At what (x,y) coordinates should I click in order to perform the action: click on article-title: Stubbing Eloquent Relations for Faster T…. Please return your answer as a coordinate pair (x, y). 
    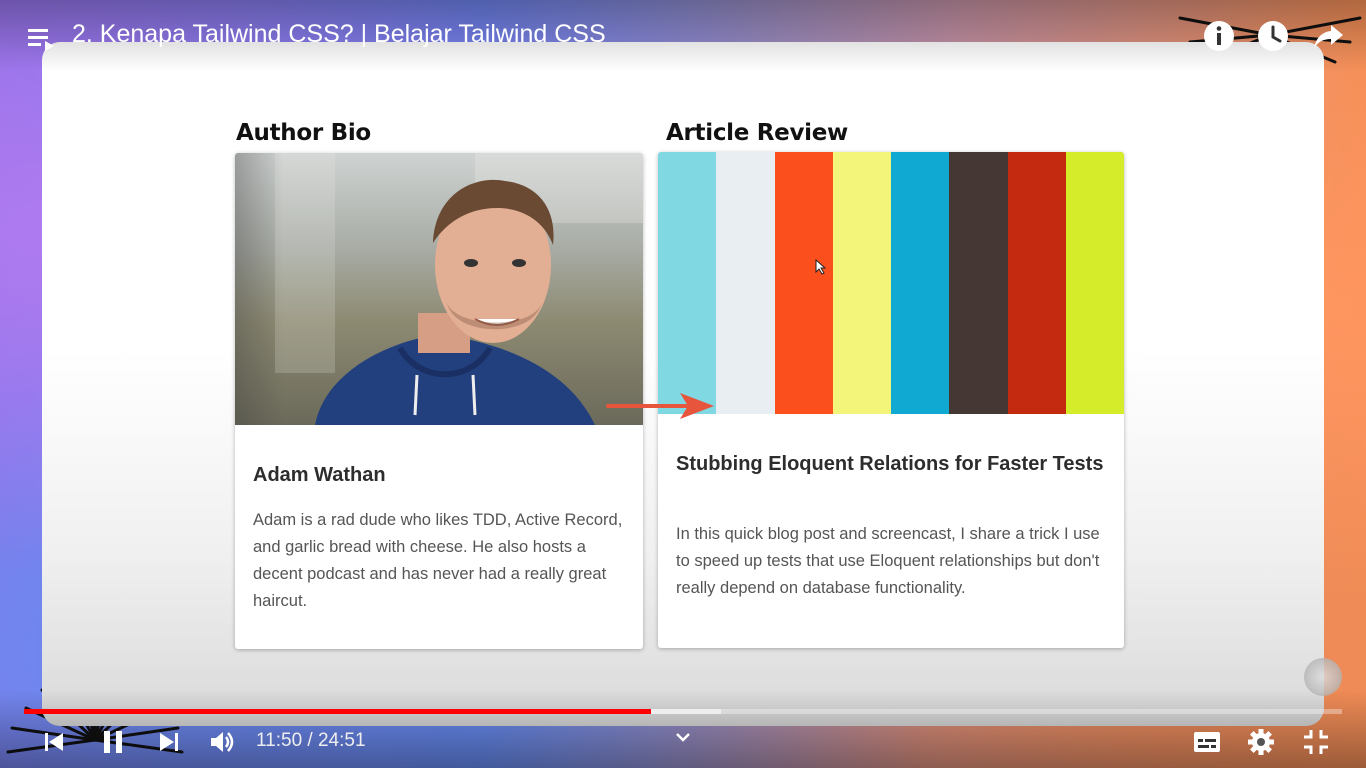
    Looking at the image, I should click on (890, 464).